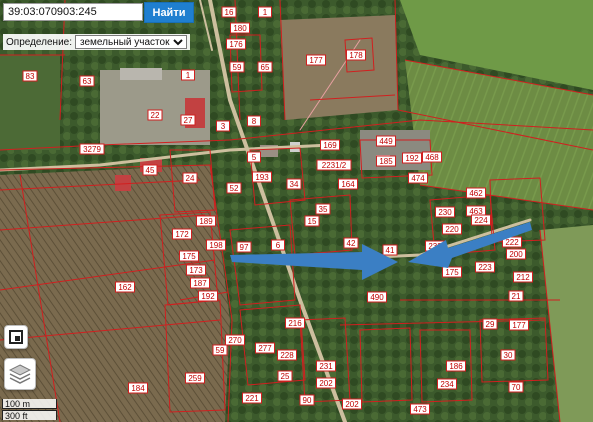 This screenshot has width=593, height=422. What do you see at coordinates (432, 157) in the screenshot?
I see `parcel-label: 468` at bounding box center [432, 157].